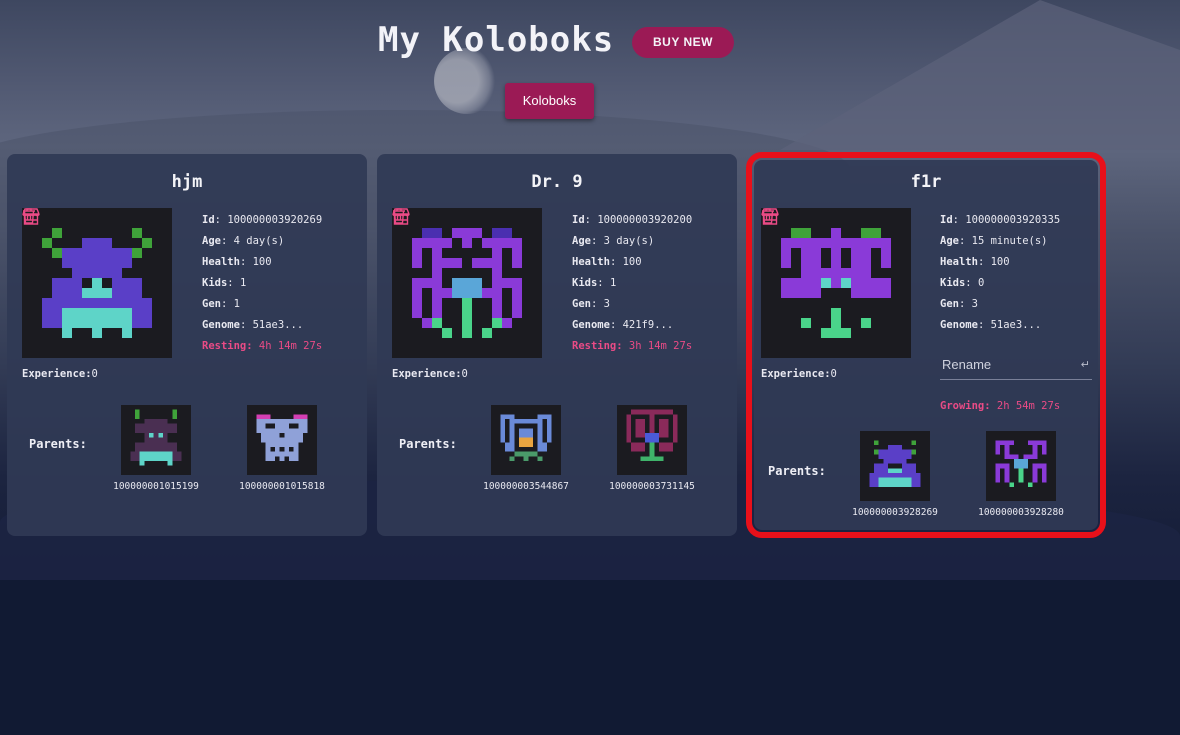 The image size is (1180, 735). I want to click on parent-id: 100000003928269, so click(895, 512).